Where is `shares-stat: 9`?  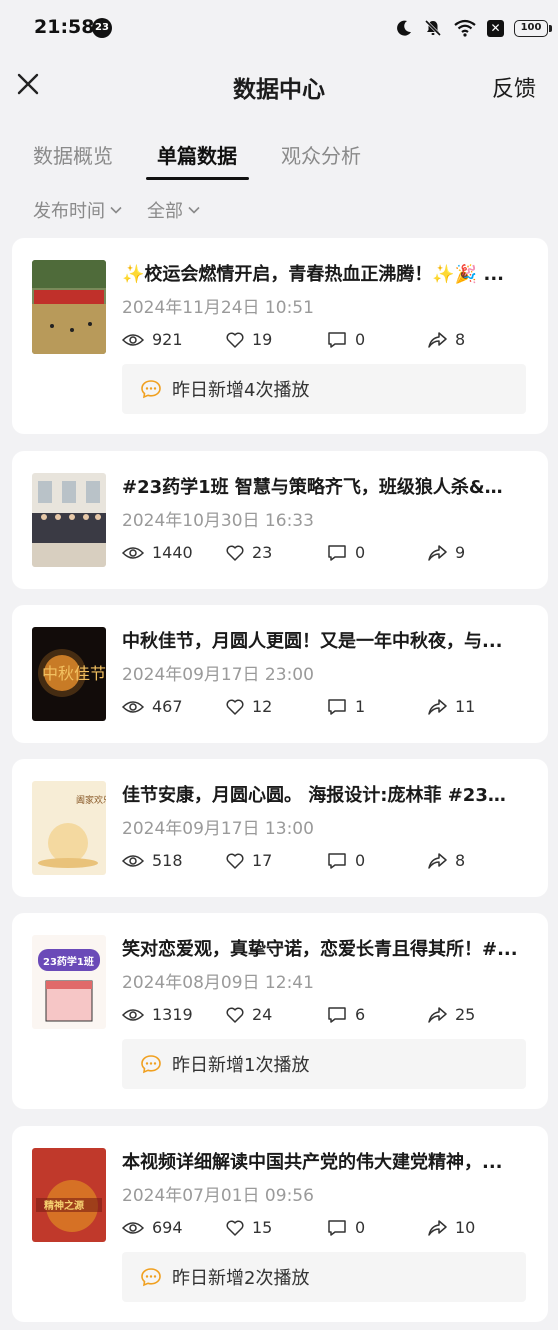 shares-stat: 9 is located at coordinates (446, 552).